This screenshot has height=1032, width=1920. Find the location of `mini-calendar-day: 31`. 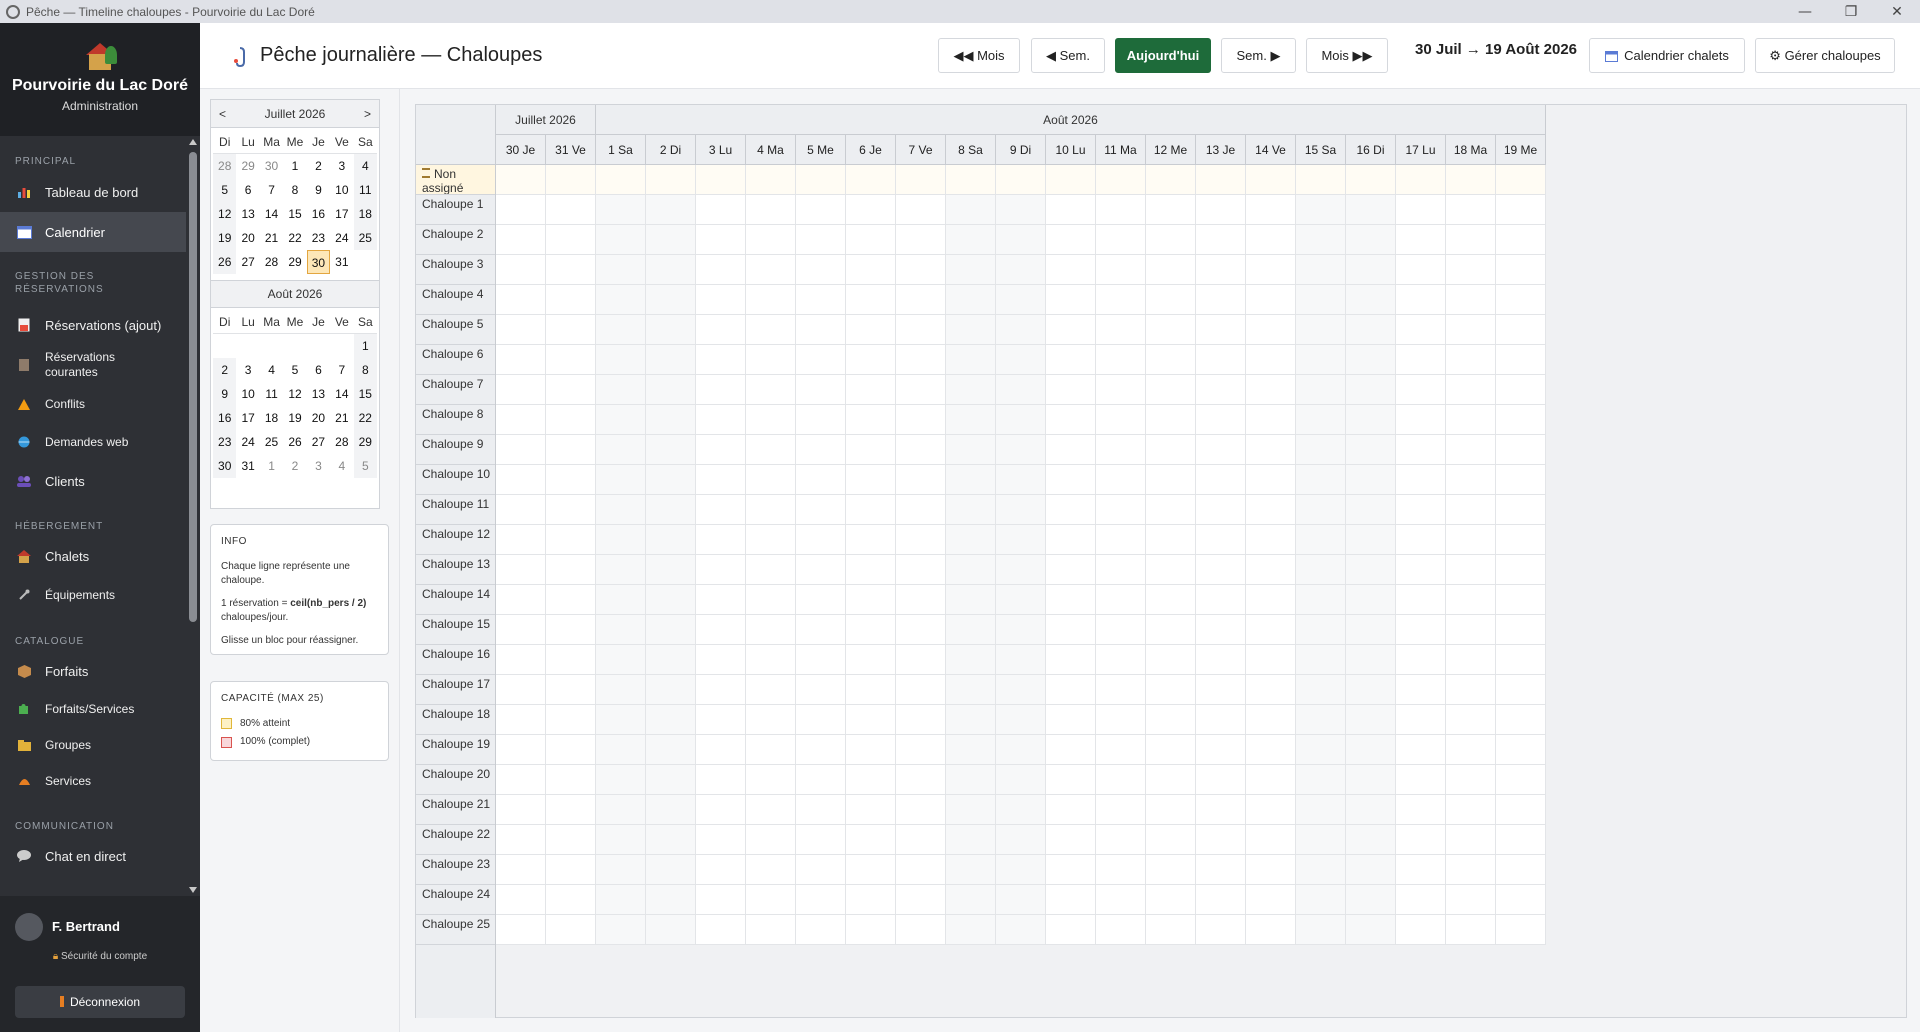

mini-calendar-day: 31 is located at coordinates (341, 262).